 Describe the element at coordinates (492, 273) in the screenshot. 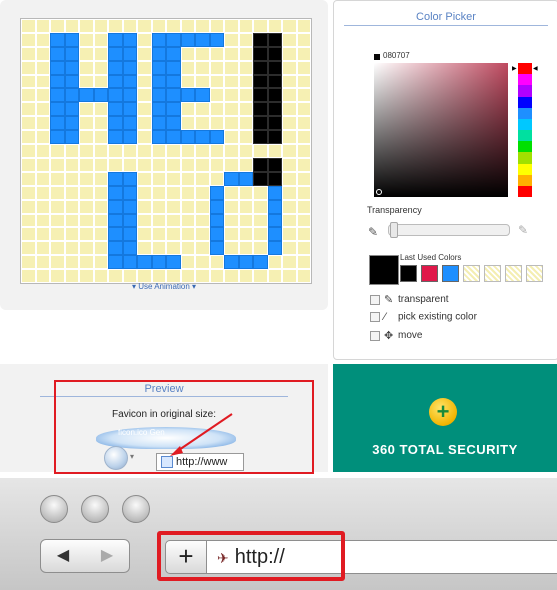

I see `empty-color-slot` at that location.